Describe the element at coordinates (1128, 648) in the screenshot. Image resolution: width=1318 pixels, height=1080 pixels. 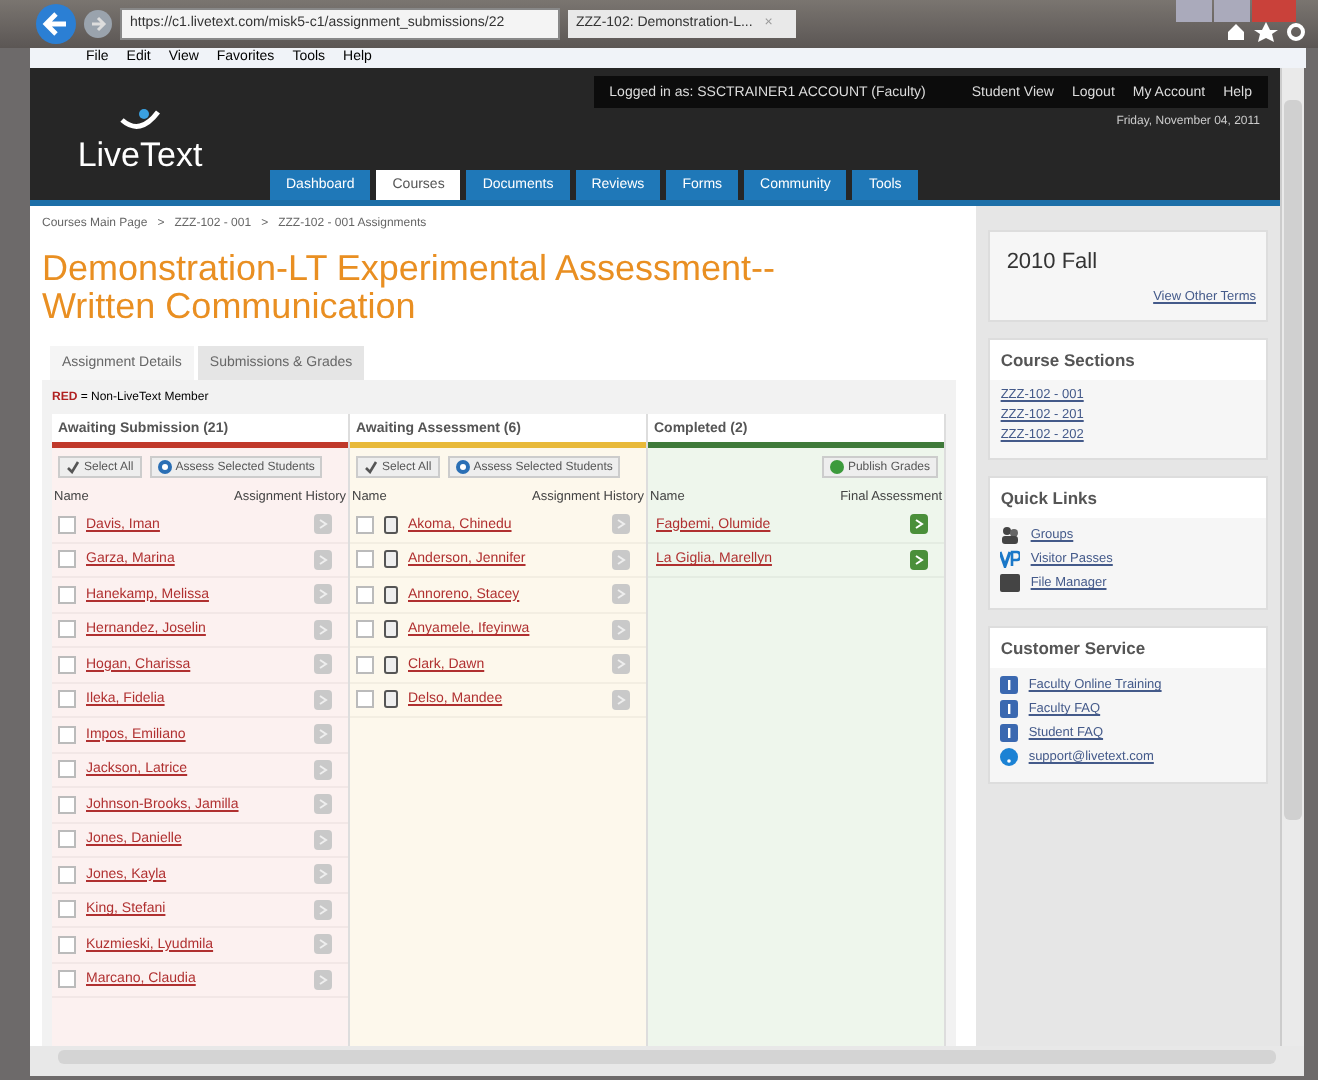
I see `sidebar-heading: Customer Service` at that location.